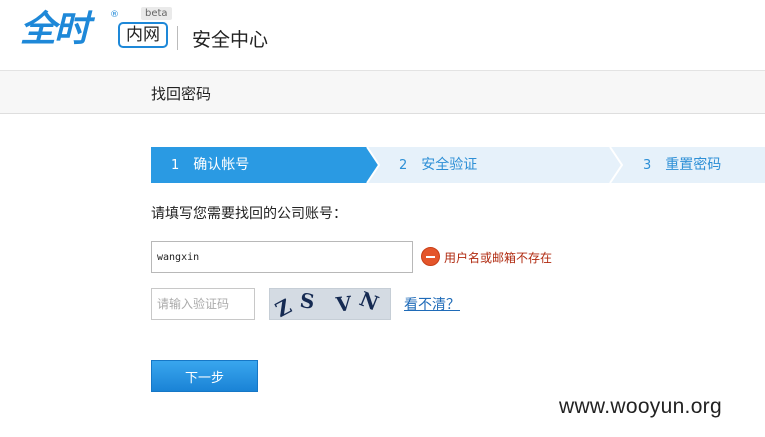 The image size is (765, 437). I want to click on account-input, so click(282, 257).